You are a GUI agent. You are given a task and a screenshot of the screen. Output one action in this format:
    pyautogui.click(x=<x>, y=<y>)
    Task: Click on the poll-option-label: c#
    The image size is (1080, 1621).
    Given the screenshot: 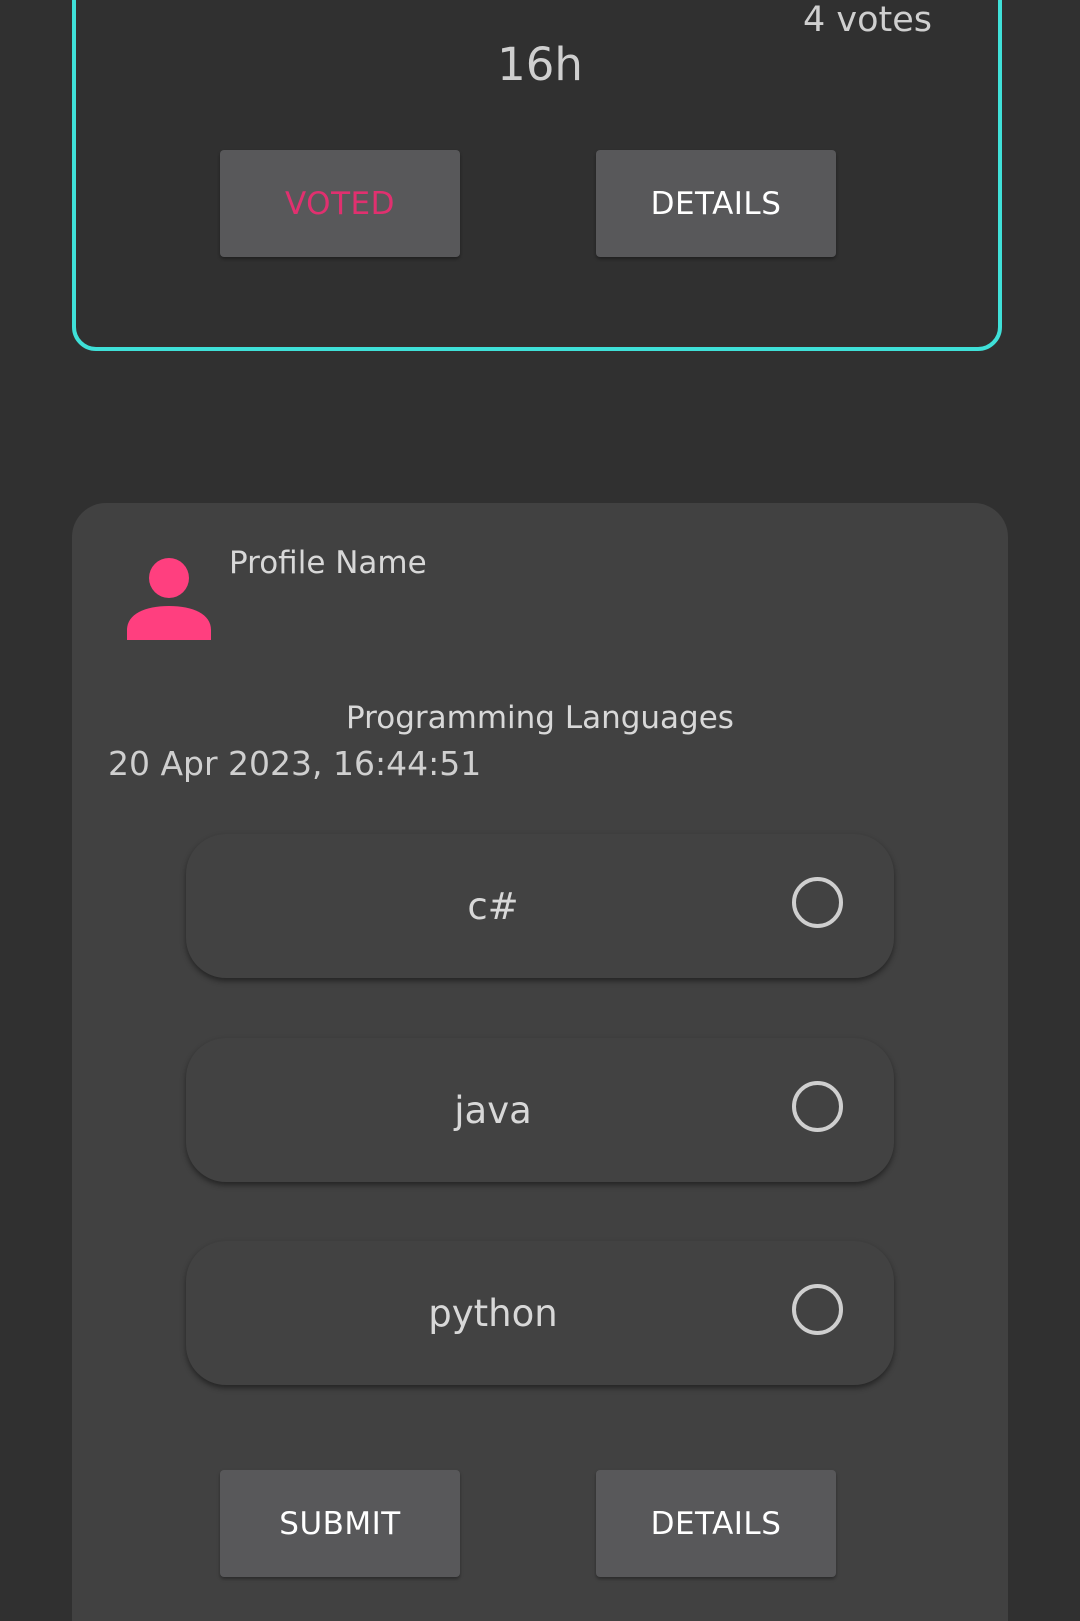 What is the action you would take?
    pyautogui.click(x=493, y=906)
    